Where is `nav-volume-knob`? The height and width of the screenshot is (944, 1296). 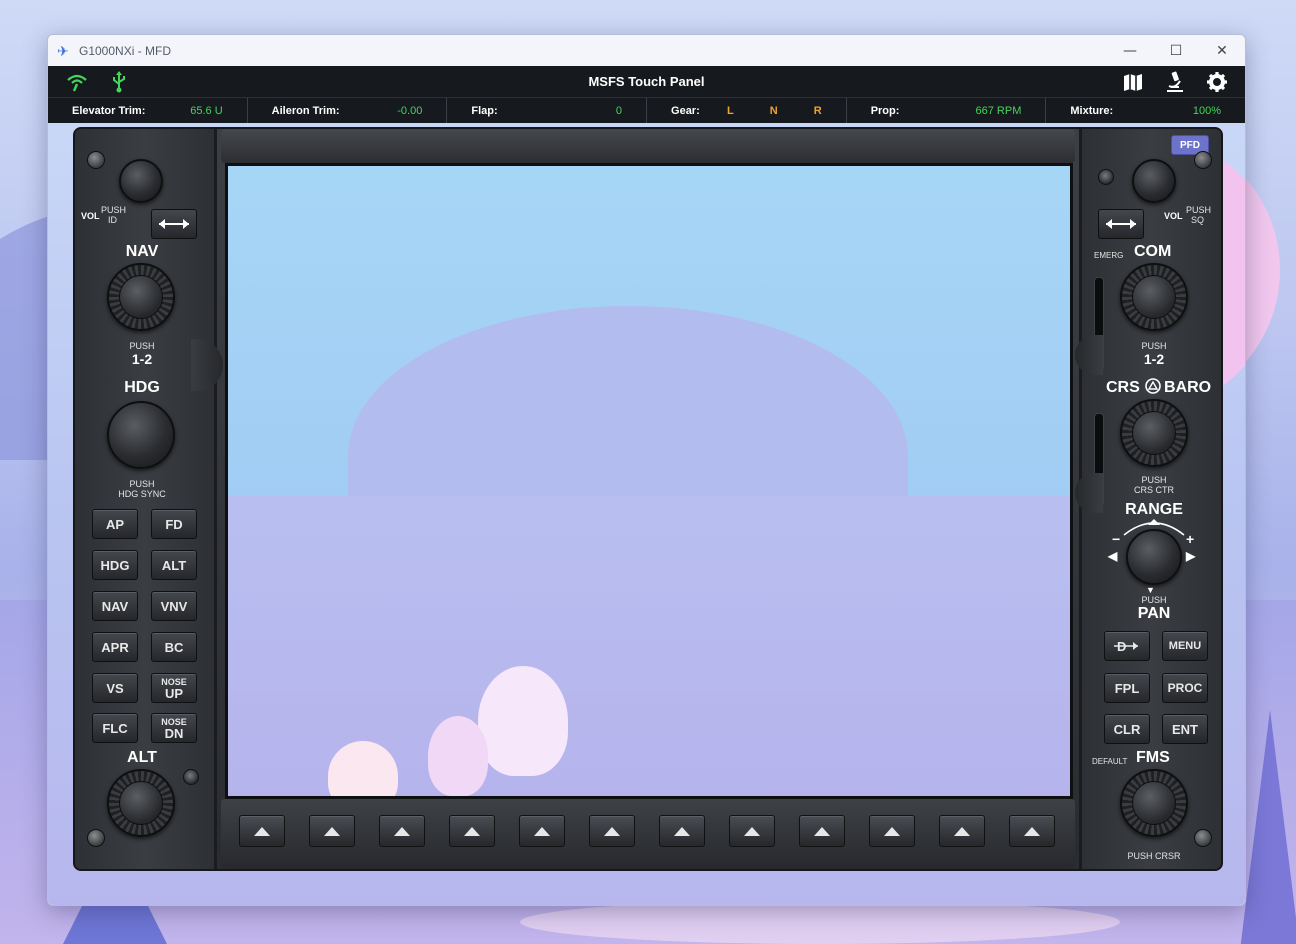
nav-volume-knob is located at coordinates (141, 181).